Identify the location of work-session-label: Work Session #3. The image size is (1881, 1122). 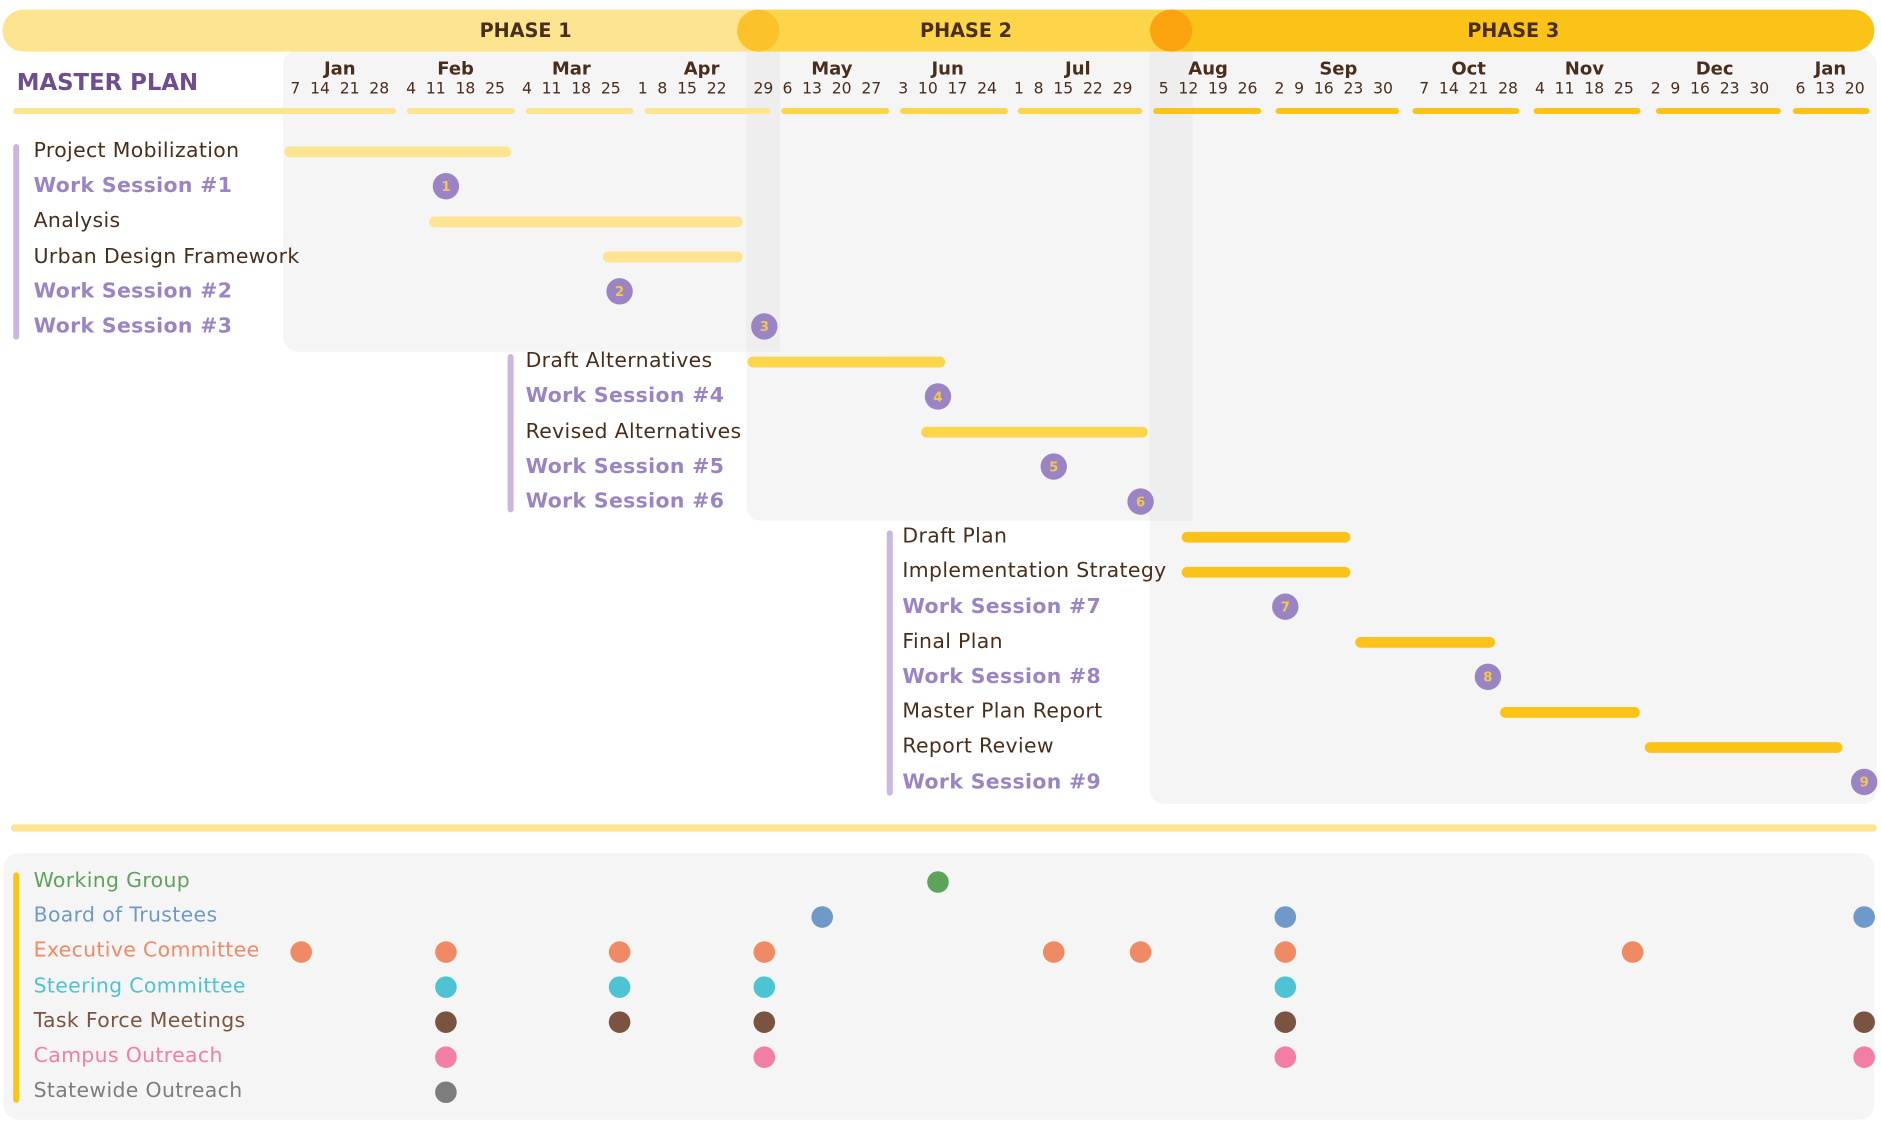
(133, 326).